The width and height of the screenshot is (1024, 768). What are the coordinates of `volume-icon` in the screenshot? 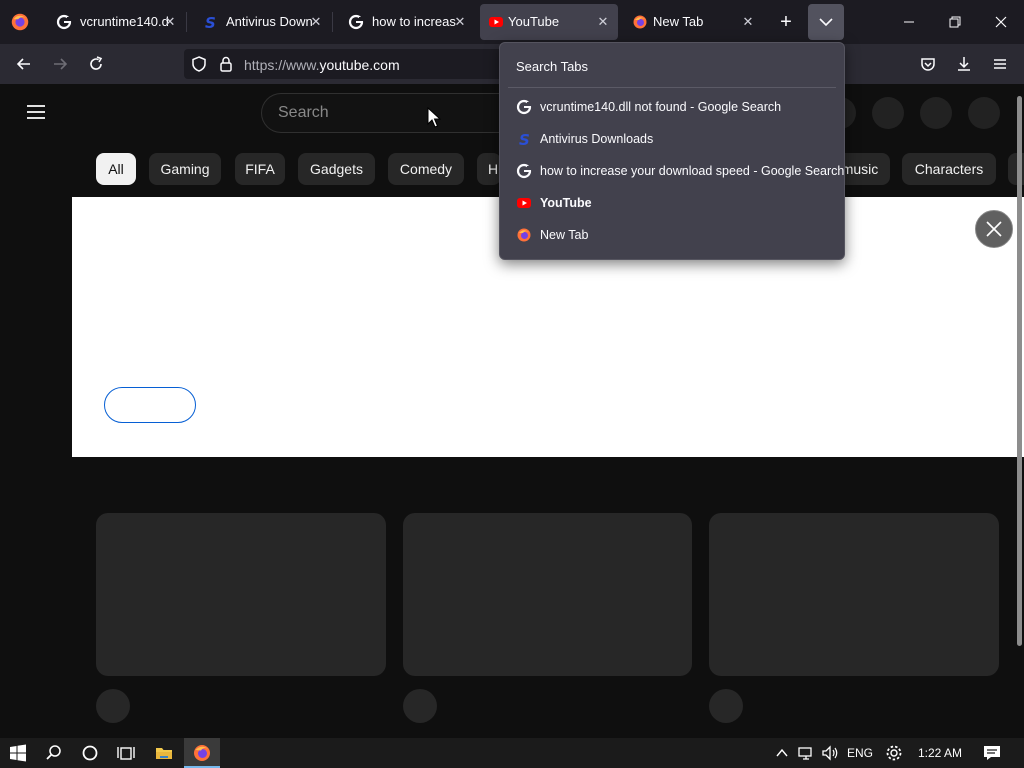 It's located at (830, 753).